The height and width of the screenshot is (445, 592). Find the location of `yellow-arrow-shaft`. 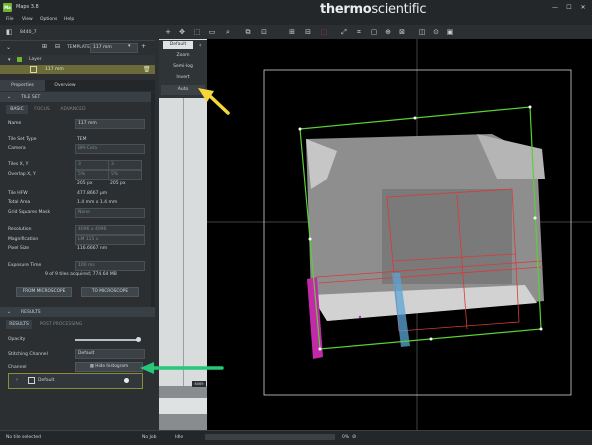

yellow-arrow-shaft is located at coordinates (219, 105).